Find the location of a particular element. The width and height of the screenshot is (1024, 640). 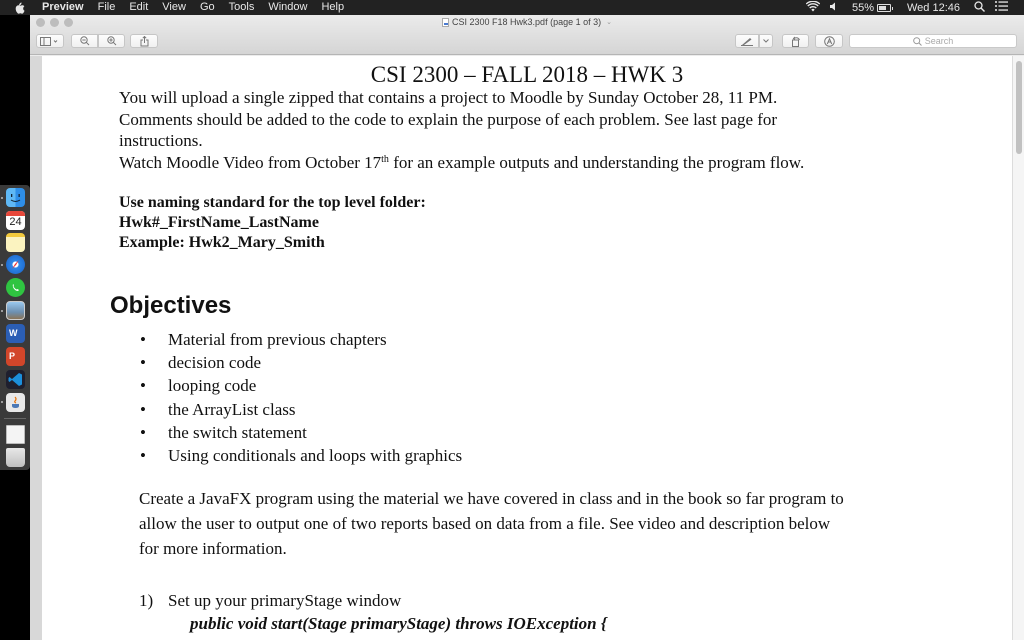

dock-powerpoint-icon: P is located at coordinates (15, 356).